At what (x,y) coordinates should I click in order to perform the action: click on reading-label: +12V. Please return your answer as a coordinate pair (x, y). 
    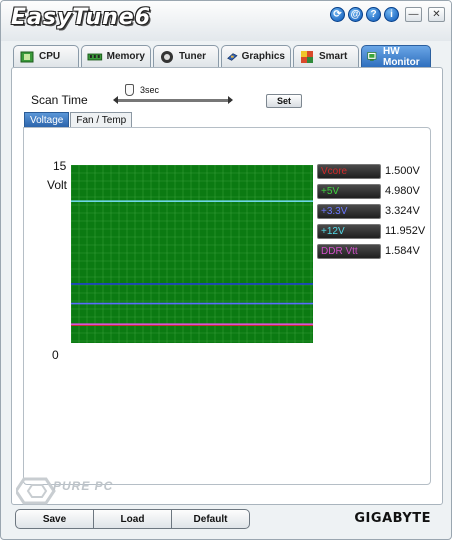
    Looking at the image, I should click on (349, 231).